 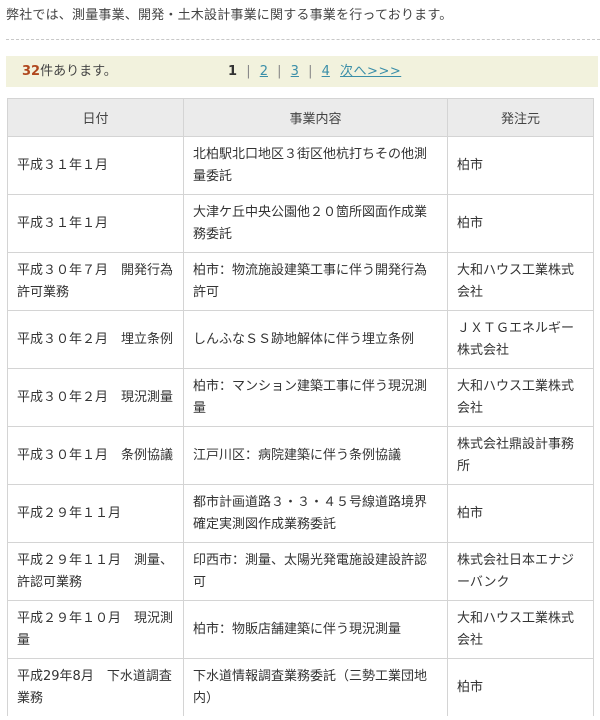 What do you see at coordinates (520, 117) in the screenshot?
I see `header-client: 発注元` at bounding box center [520, 117].